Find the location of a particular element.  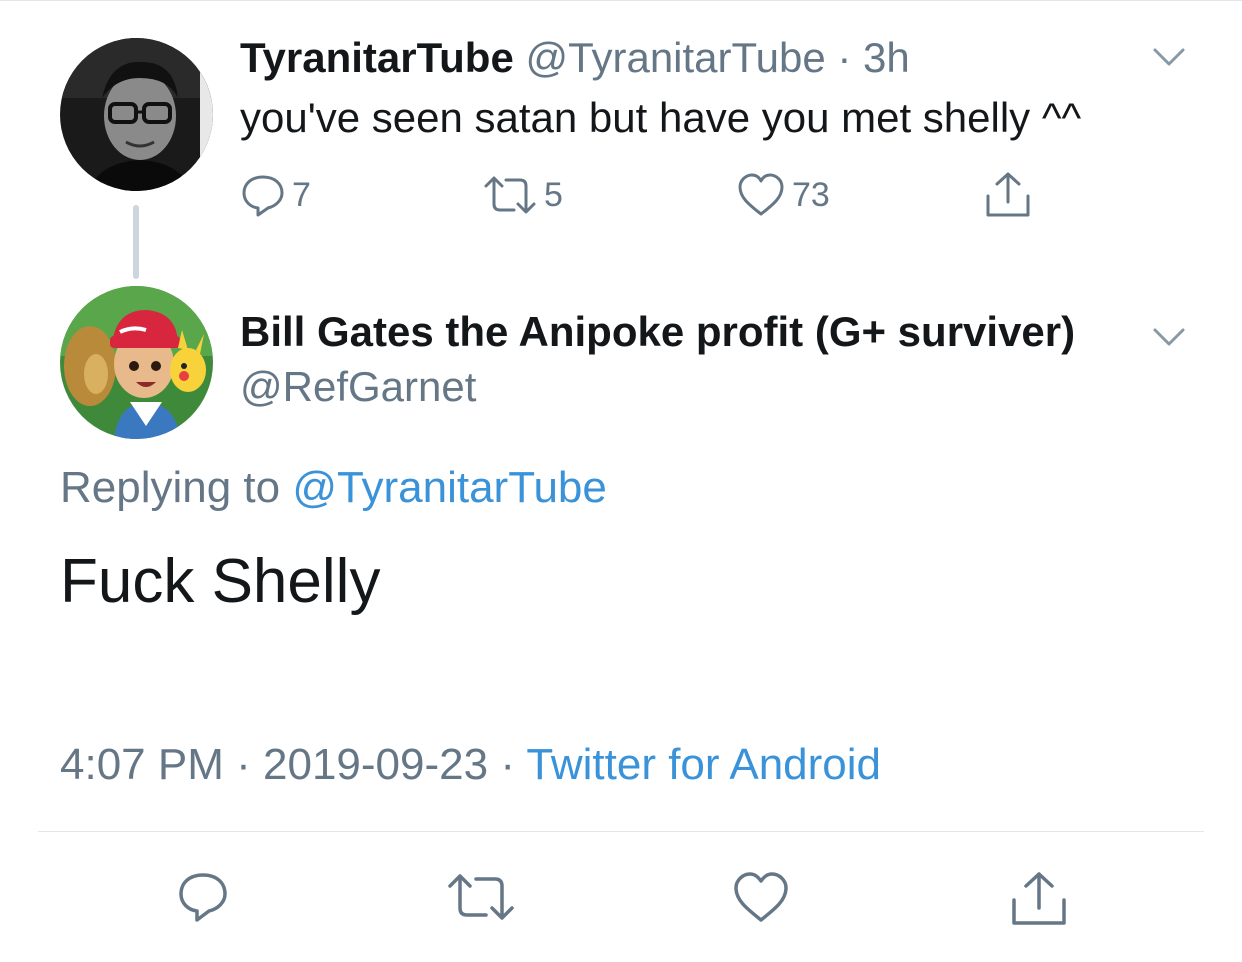

tweet-time: 4:07 PM is located at coordinates (142, 764).